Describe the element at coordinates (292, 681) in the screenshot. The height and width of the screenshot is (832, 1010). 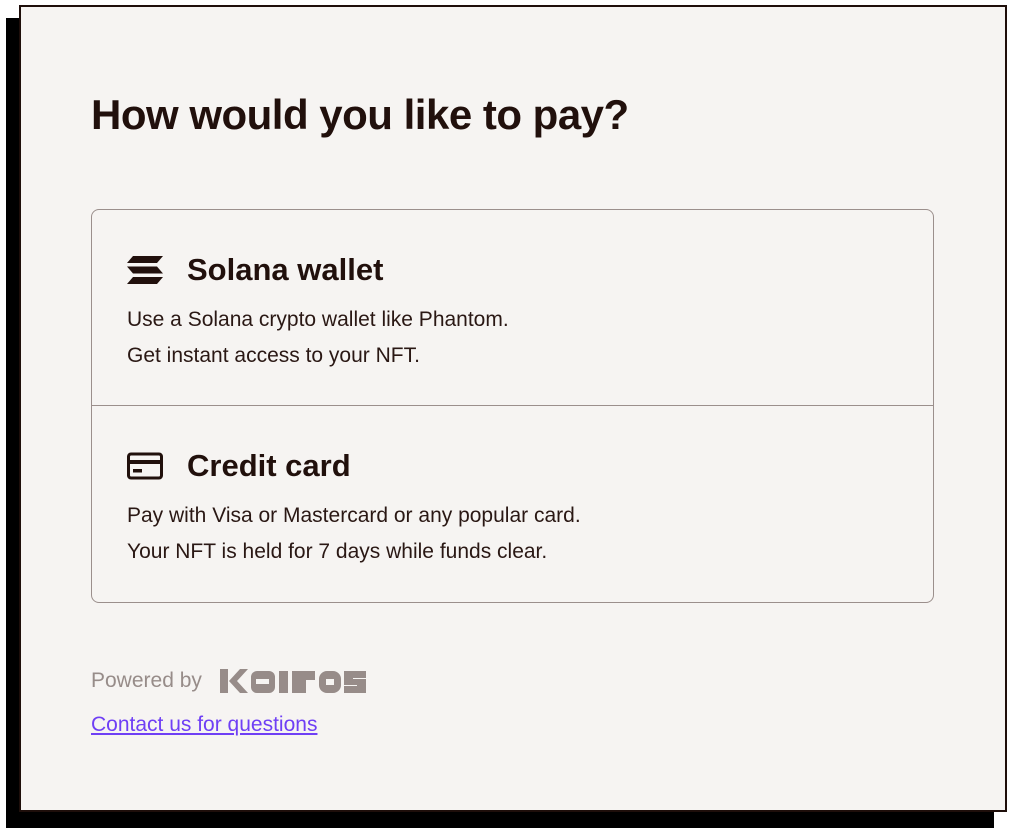
I see `kairos-logo` at that location.